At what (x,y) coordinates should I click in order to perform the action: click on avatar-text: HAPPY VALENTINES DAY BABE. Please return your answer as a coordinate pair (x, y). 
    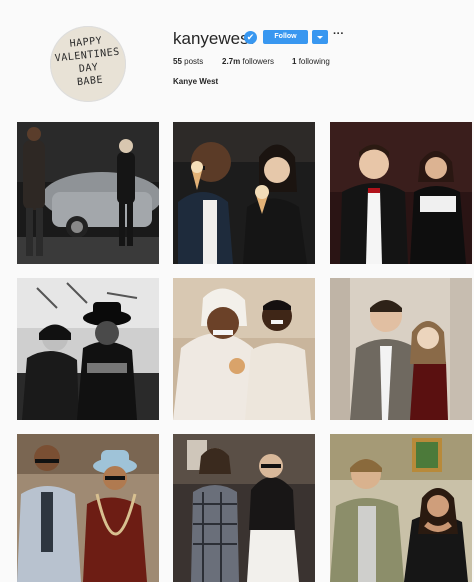
    Looking at the image, I should click on (87, 62).